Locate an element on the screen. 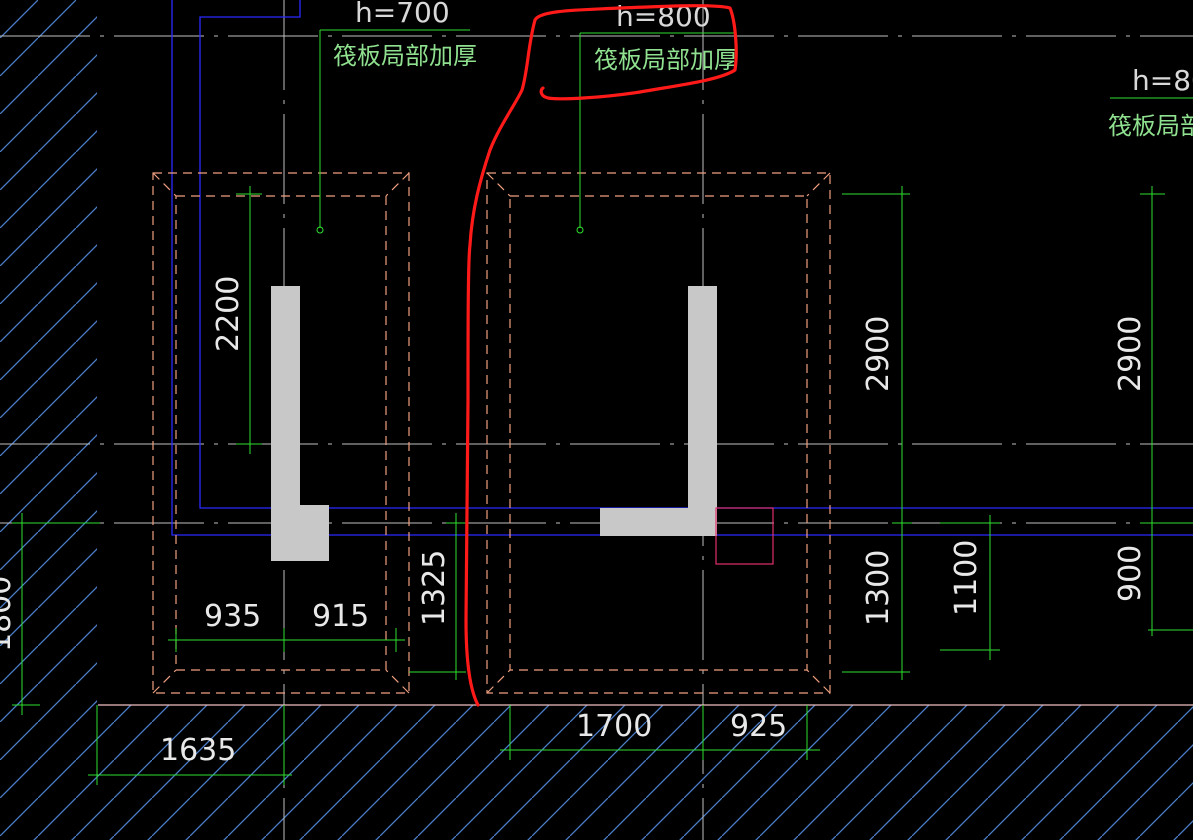 This screenshot has height=840, width=1193. magenta-box is located at coordinates (744, 536).